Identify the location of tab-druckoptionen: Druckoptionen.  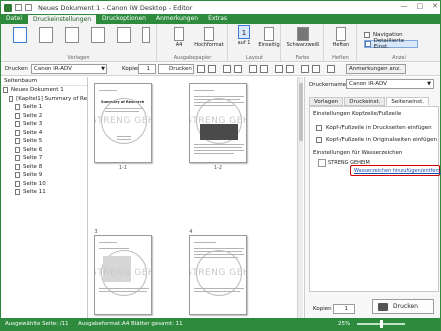
(124, 19).